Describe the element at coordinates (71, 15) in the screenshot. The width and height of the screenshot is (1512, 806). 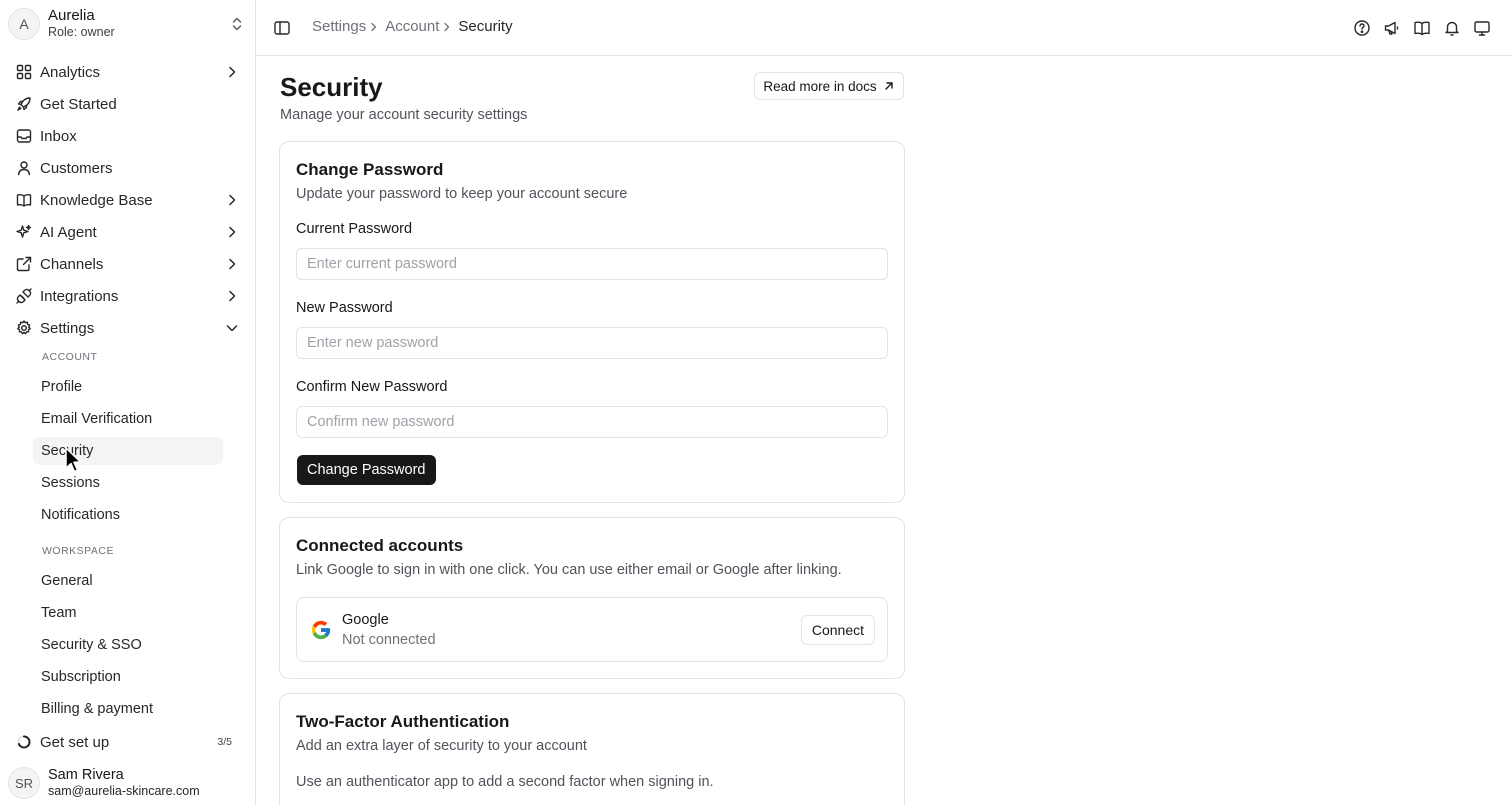
I see `workspace-name: Aurelia` at that location.